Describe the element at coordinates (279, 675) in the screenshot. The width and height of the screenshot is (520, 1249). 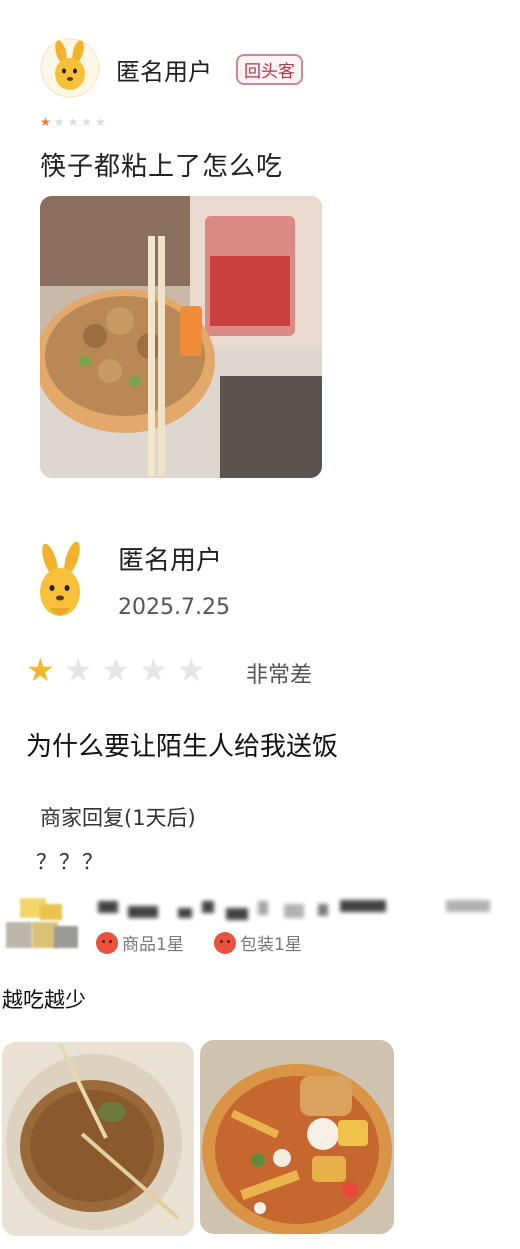
I see `rating-text: 非常差` at that location.